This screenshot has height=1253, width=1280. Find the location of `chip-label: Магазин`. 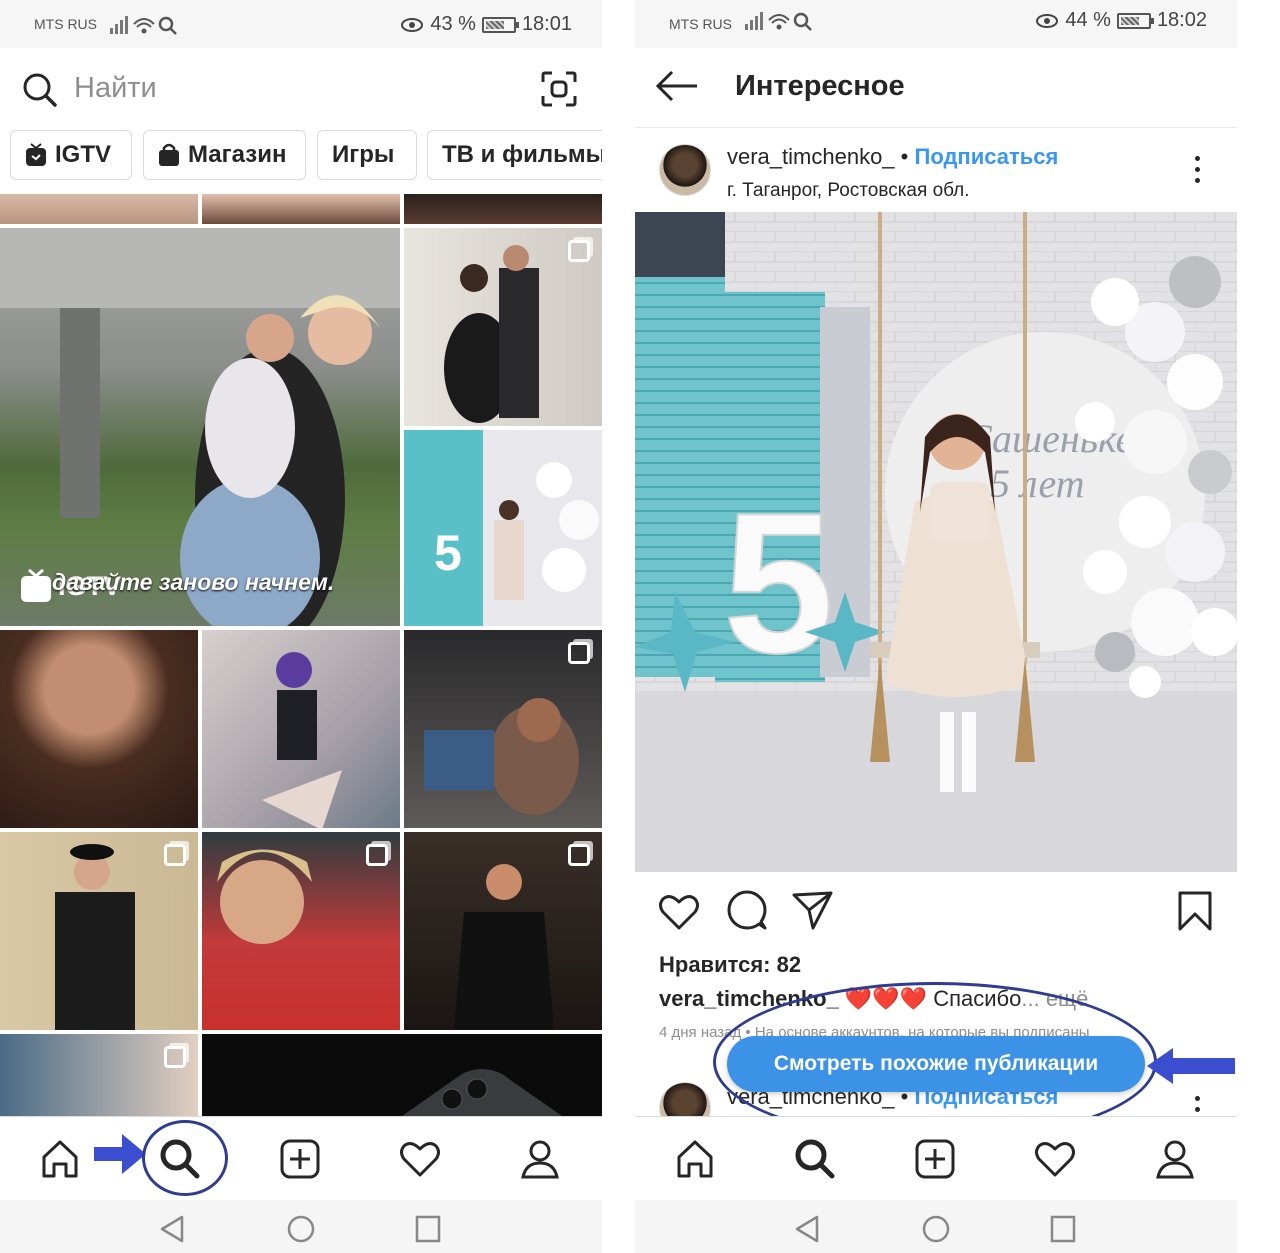

chip-label: Магазин is located at coordinates (237, 154).